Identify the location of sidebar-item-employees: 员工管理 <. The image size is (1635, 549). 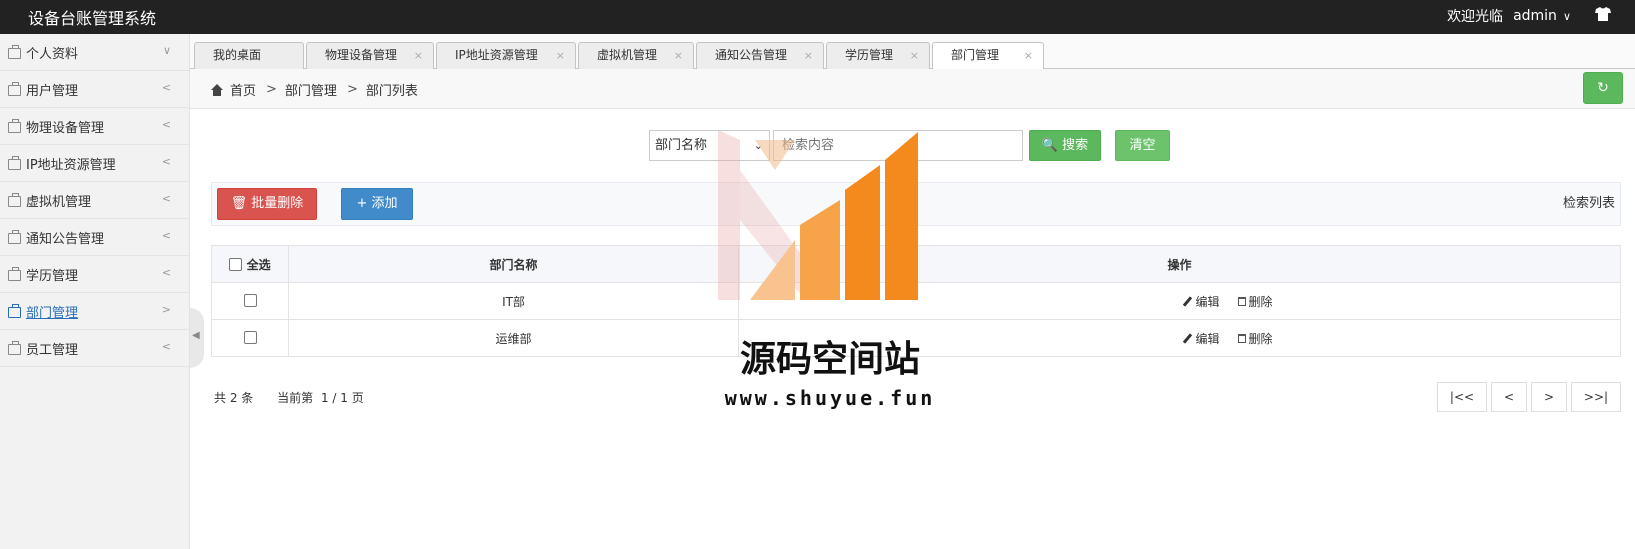
(94, 348).